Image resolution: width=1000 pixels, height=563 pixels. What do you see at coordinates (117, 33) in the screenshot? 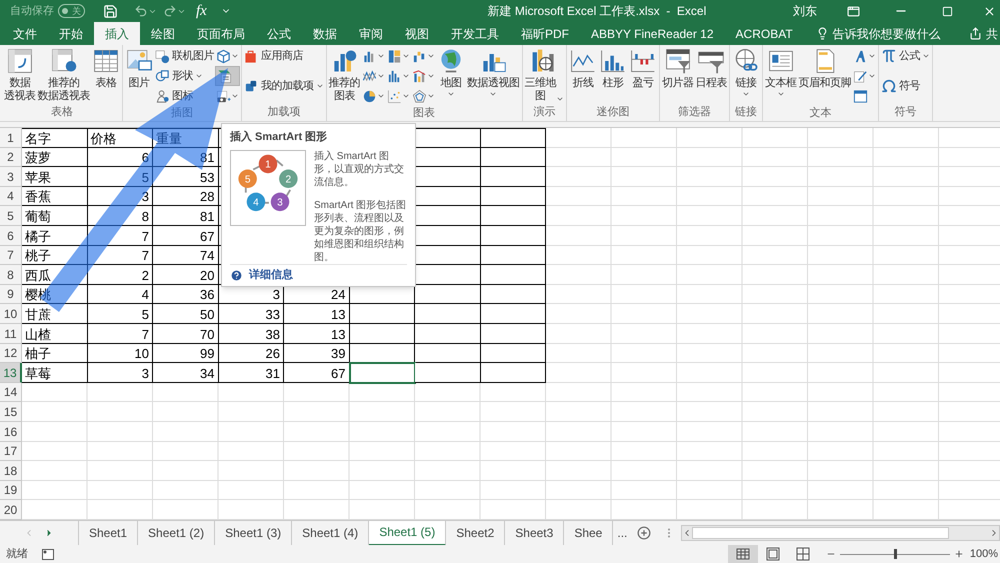
I see `ribbon-tab: 插入` at bounding box center [117, 33].